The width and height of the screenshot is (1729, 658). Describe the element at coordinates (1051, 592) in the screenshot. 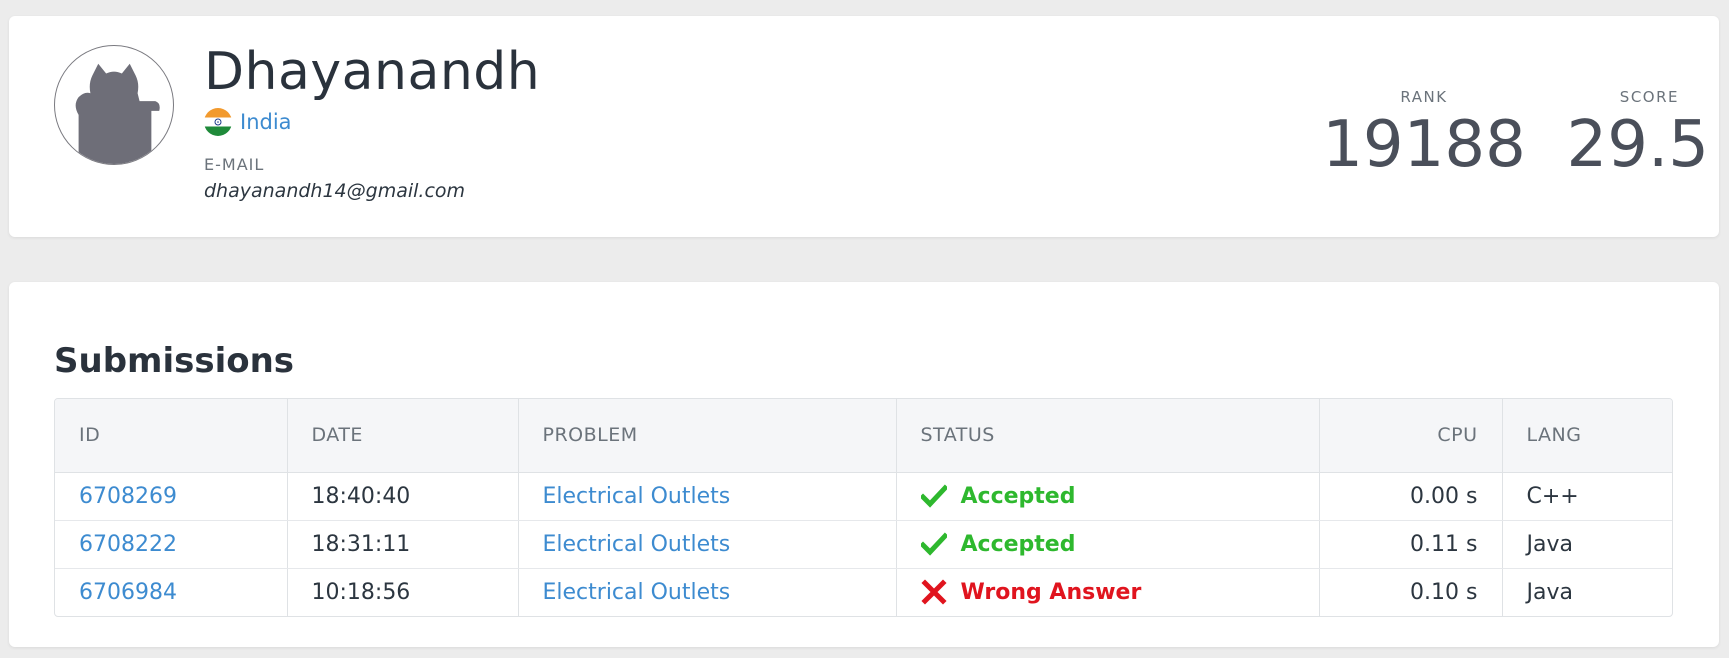

I see `status-text: Wrong Answer` at that location.